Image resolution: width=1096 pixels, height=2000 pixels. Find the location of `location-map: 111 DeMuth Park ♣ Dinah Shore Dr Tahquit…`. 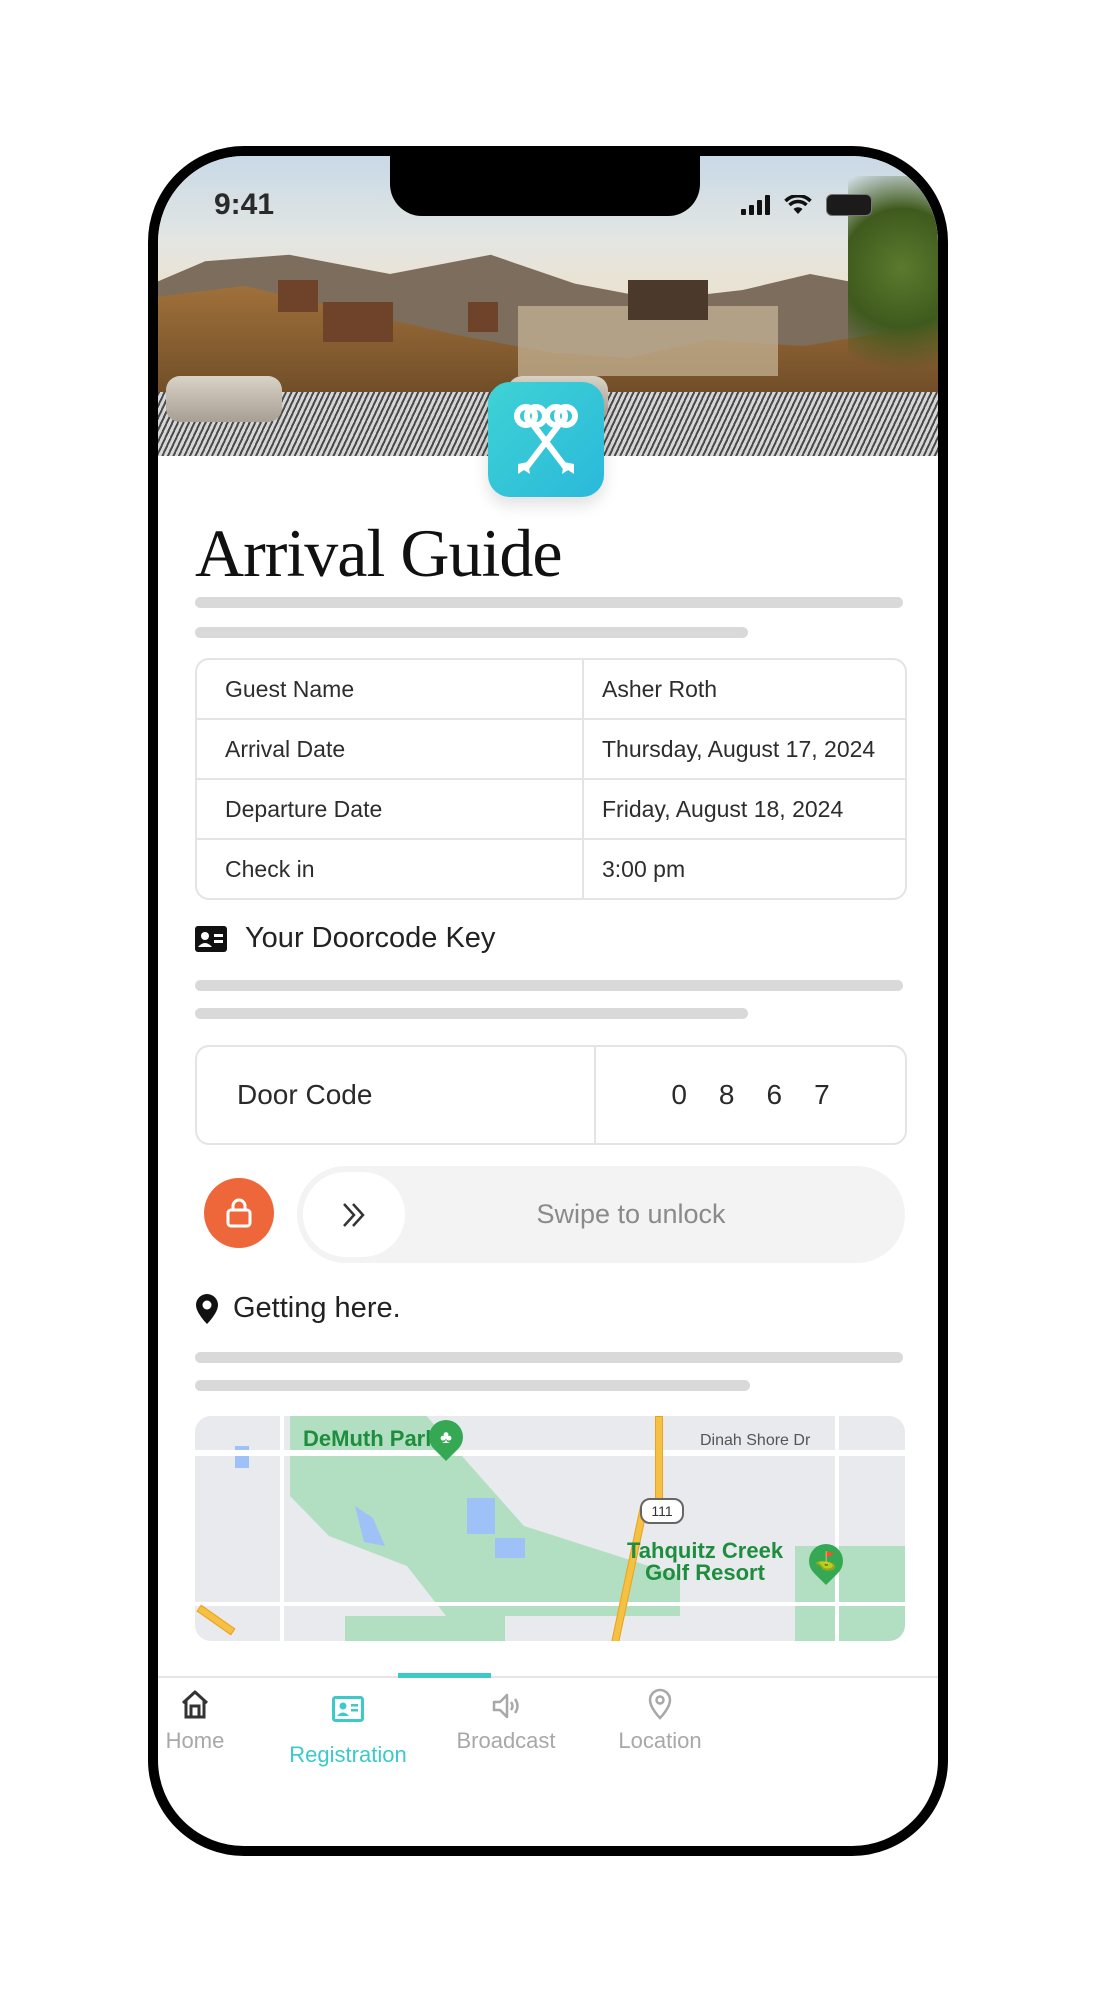

location-map: 111 DeMuth Park ♣ Dinah Shore Dr Tahquit… is located at coordinates (550, 1528).